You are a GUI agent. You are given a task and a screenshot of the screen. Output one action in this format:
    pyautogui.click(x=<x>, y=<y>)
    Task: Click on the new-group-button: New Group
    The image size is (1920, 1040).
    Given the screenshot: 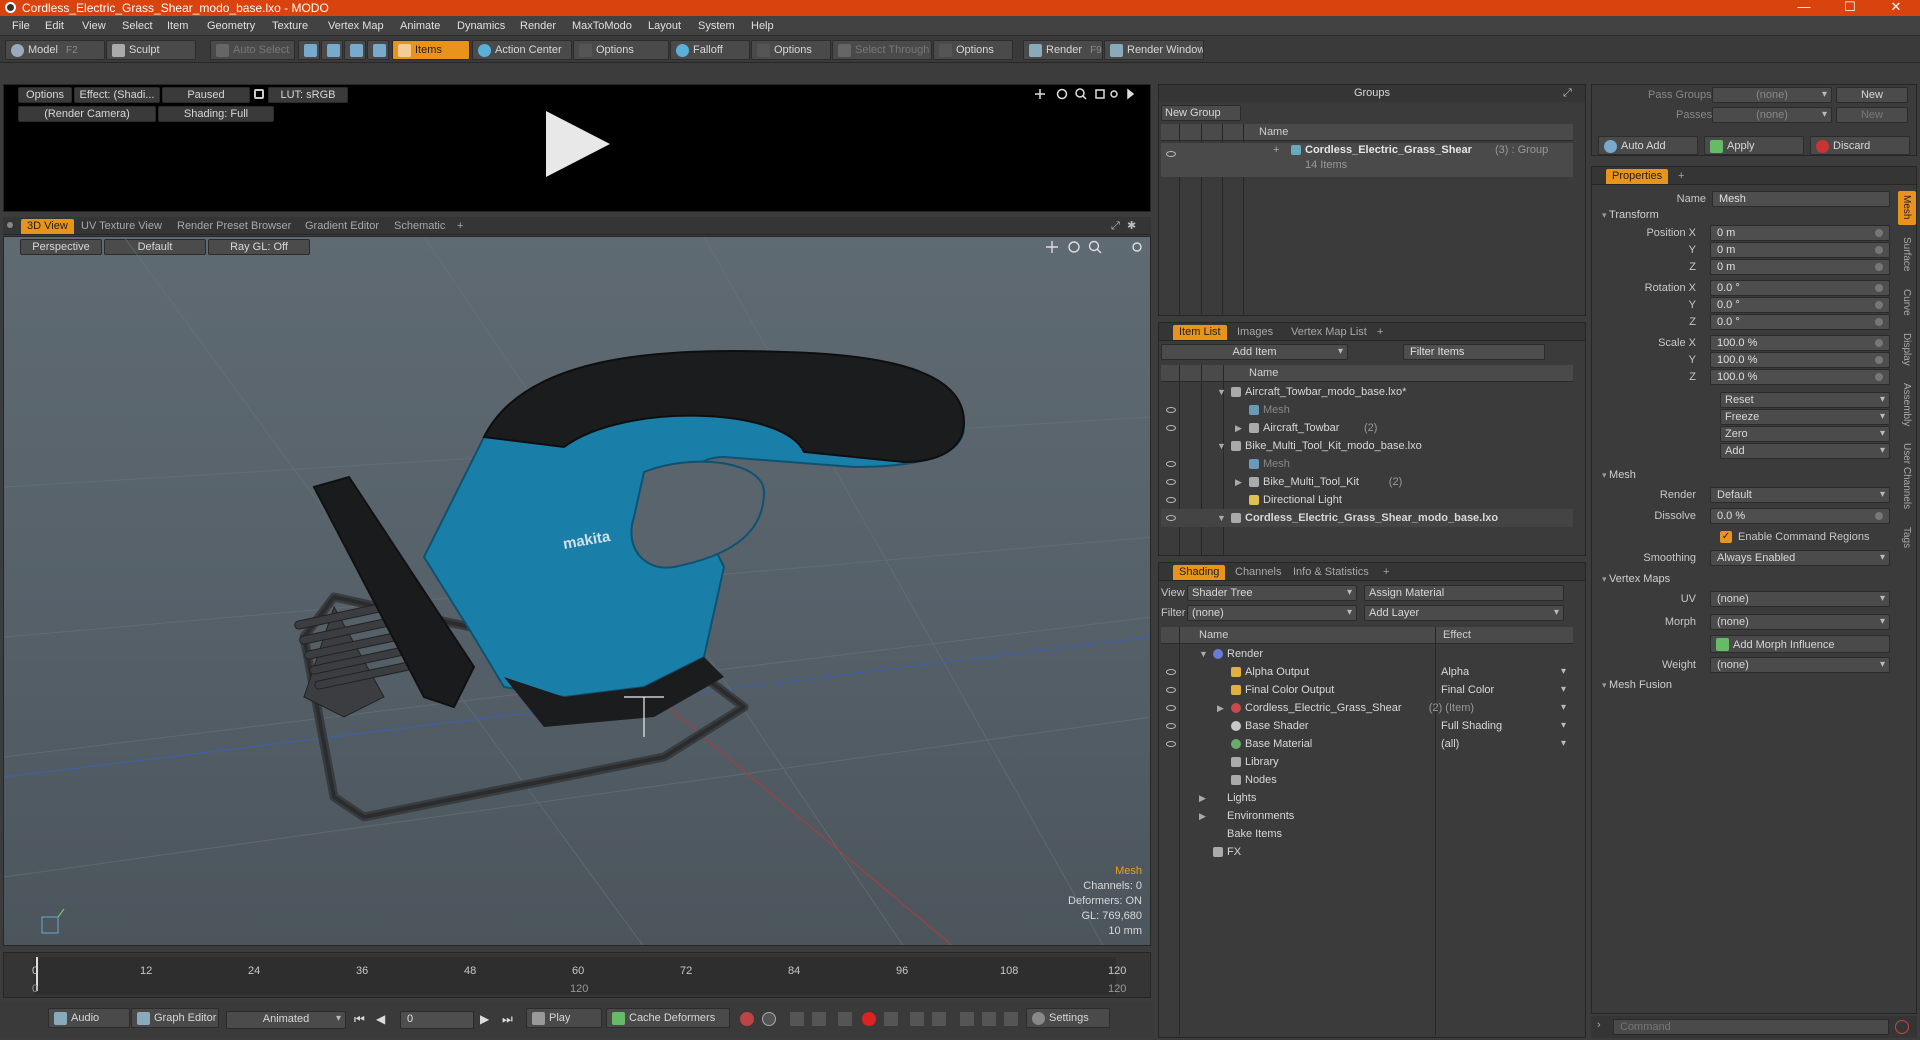 What is the action you would take?
    pyautogui.click(x=1201, y=113)
    